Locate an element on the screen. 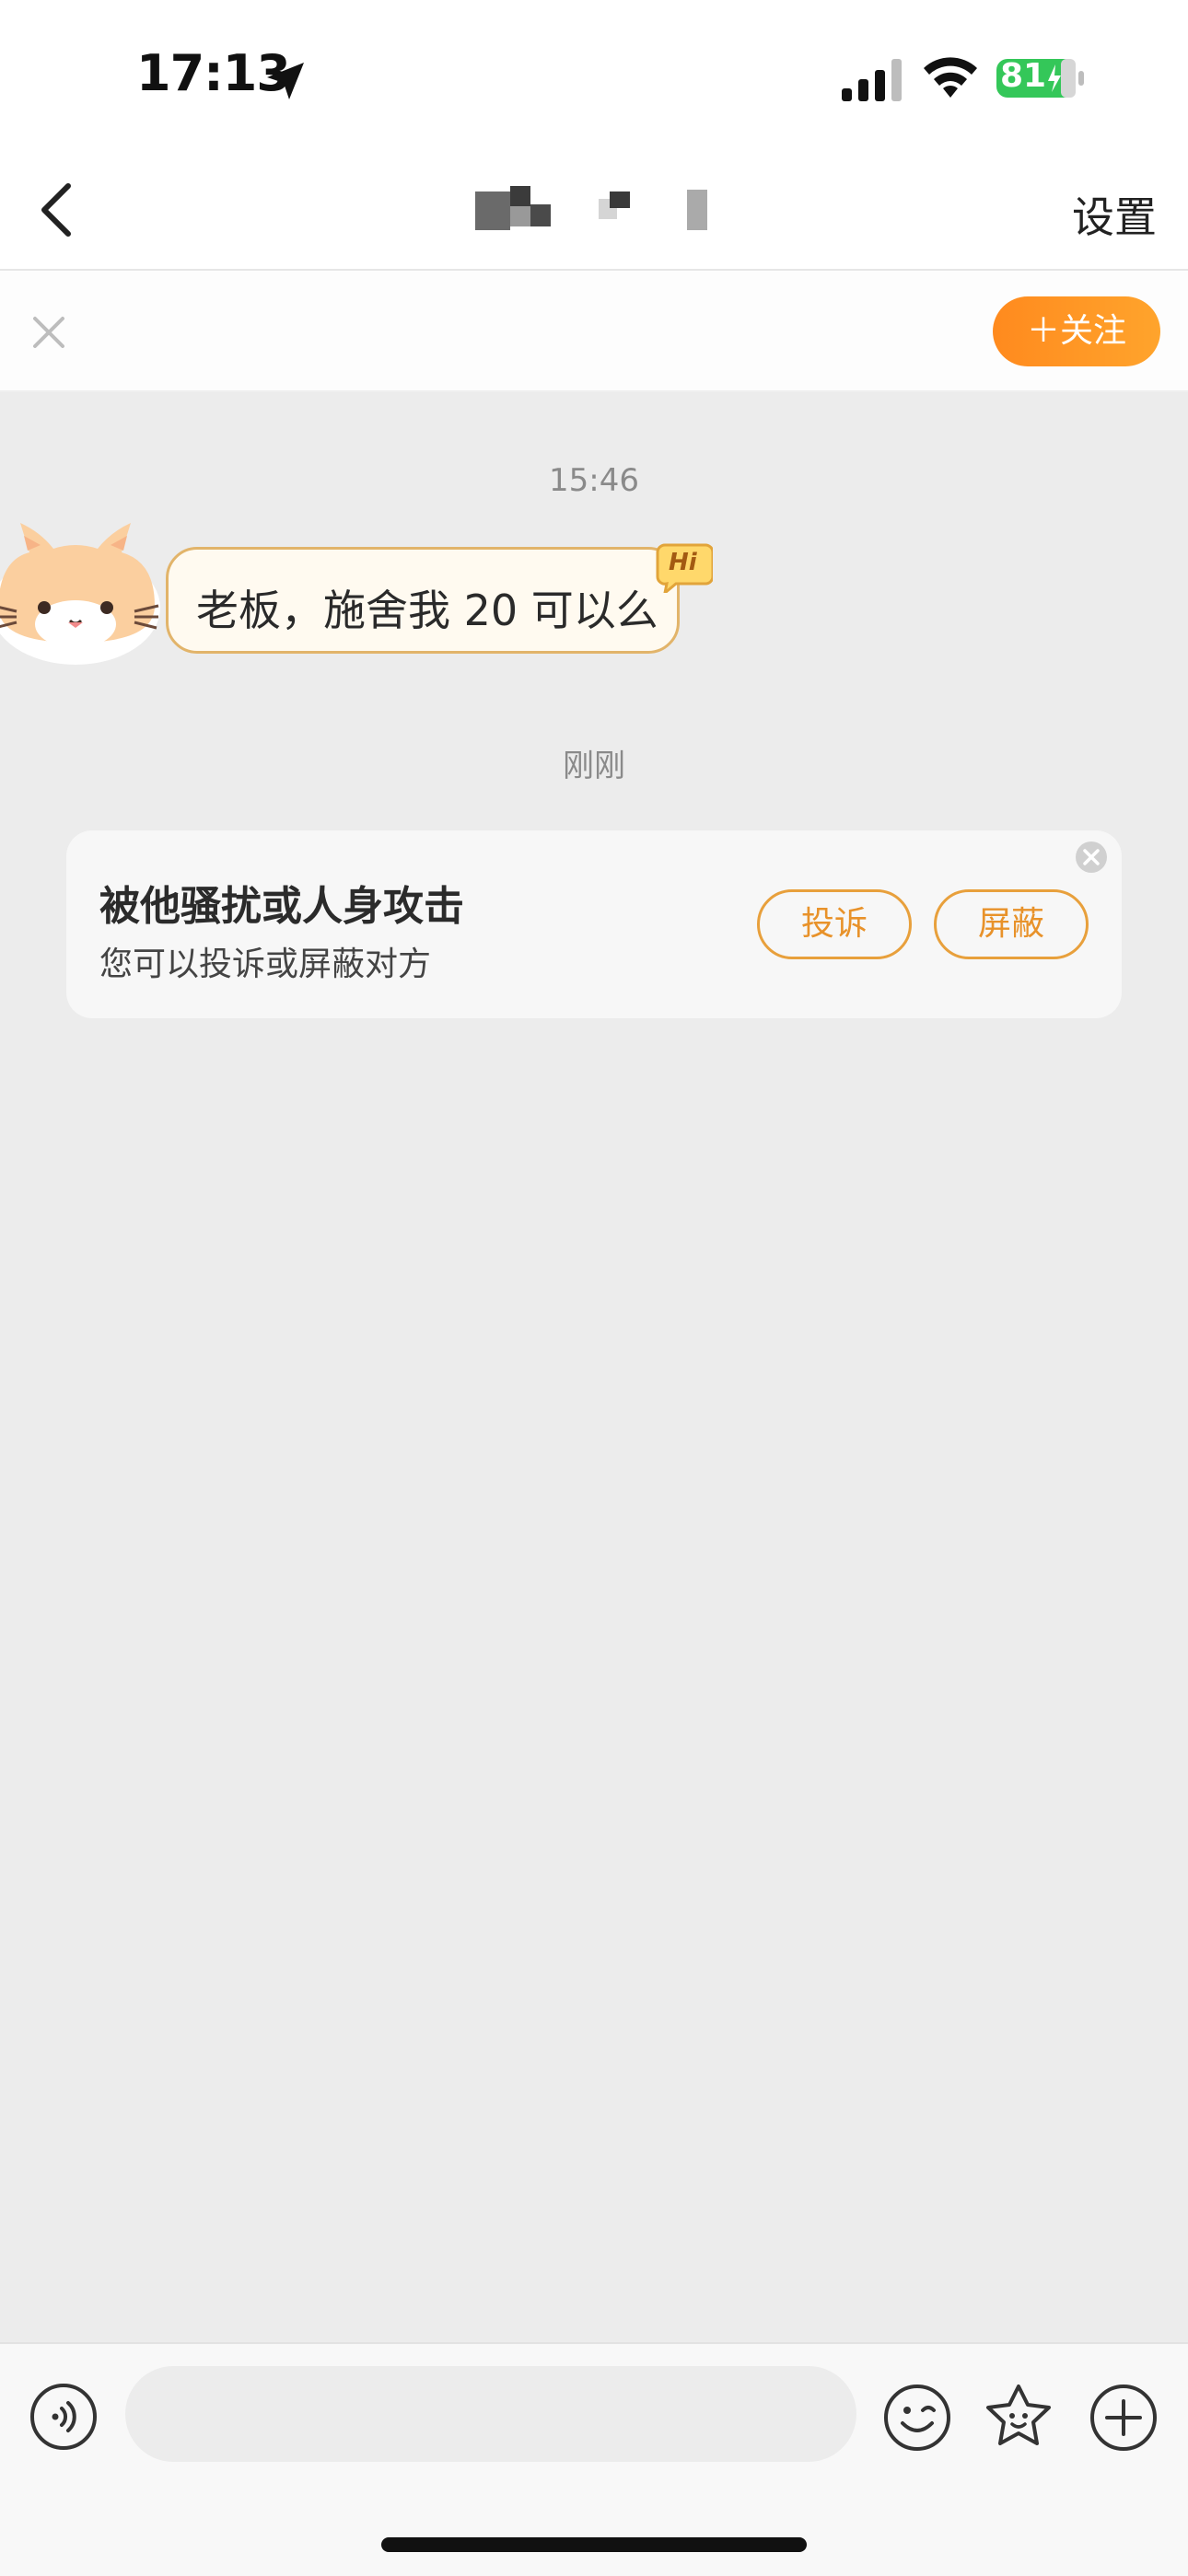  home-indicator is located at coordinates (594, 2544).